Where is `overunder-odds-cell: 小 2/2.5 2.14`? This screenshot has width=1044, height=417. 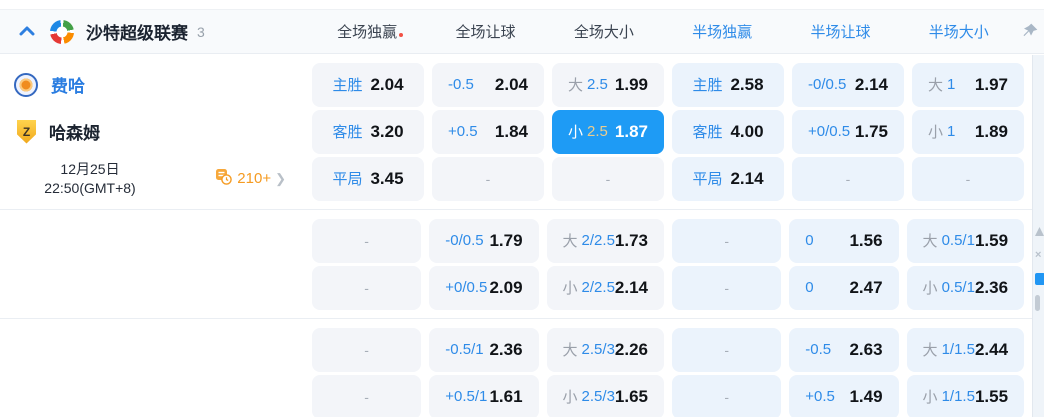 overunder-odds-cell: 小 2/2.5 2.14 is located at coordinates (605, 287).